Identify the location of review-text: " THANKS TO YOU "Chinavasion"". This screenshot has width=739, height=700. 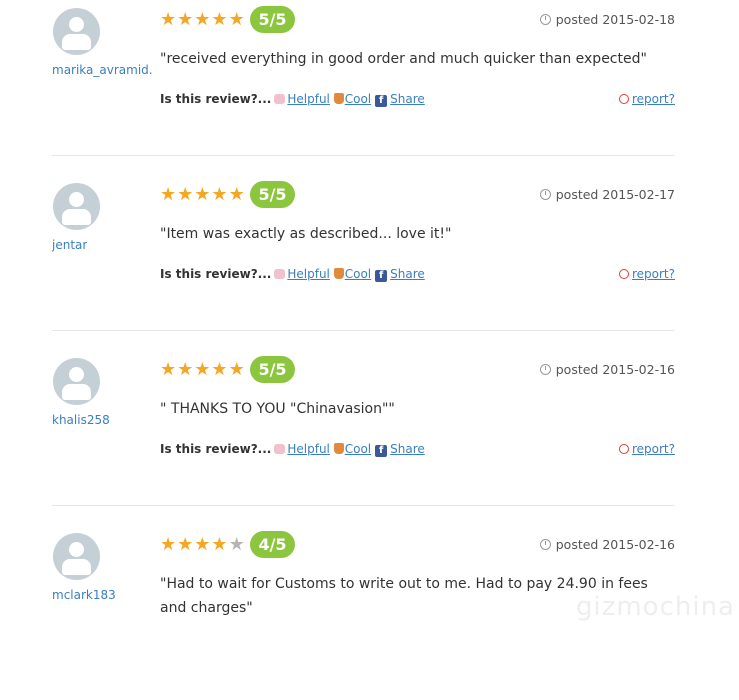
(277, 409).